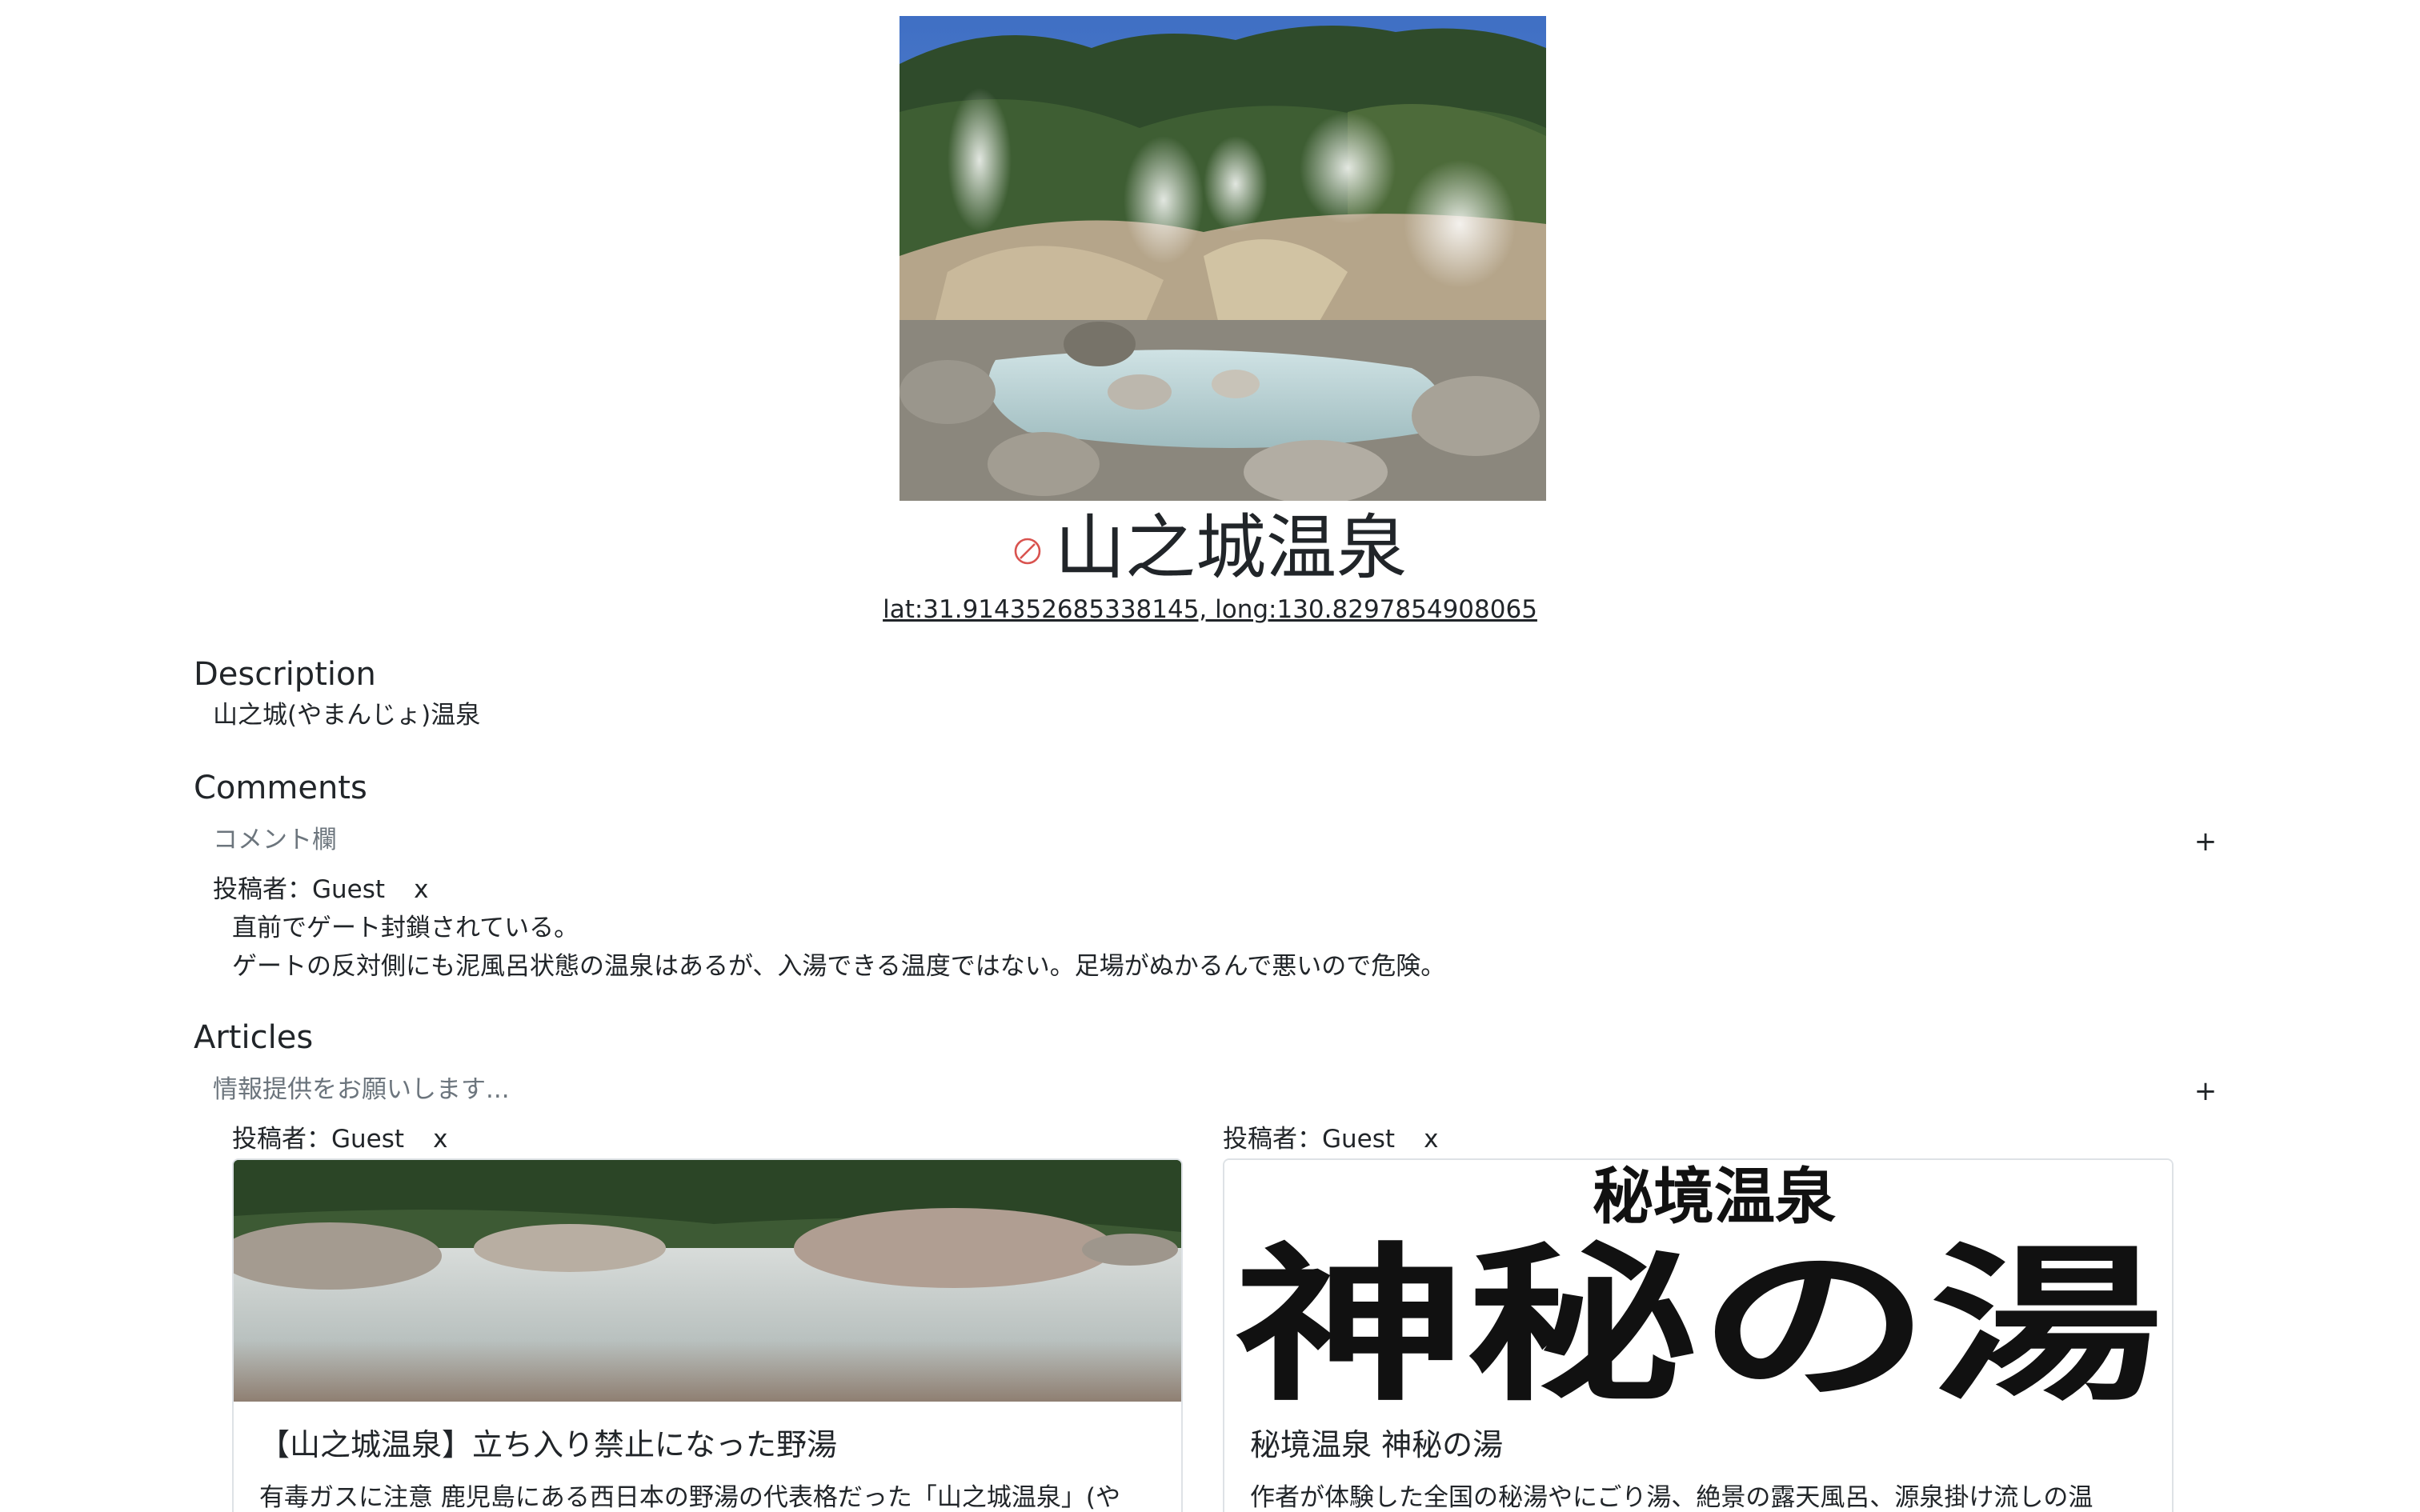  I want to click on comment-line: 直前でゲート封鎖されている。, so click(405, 928).